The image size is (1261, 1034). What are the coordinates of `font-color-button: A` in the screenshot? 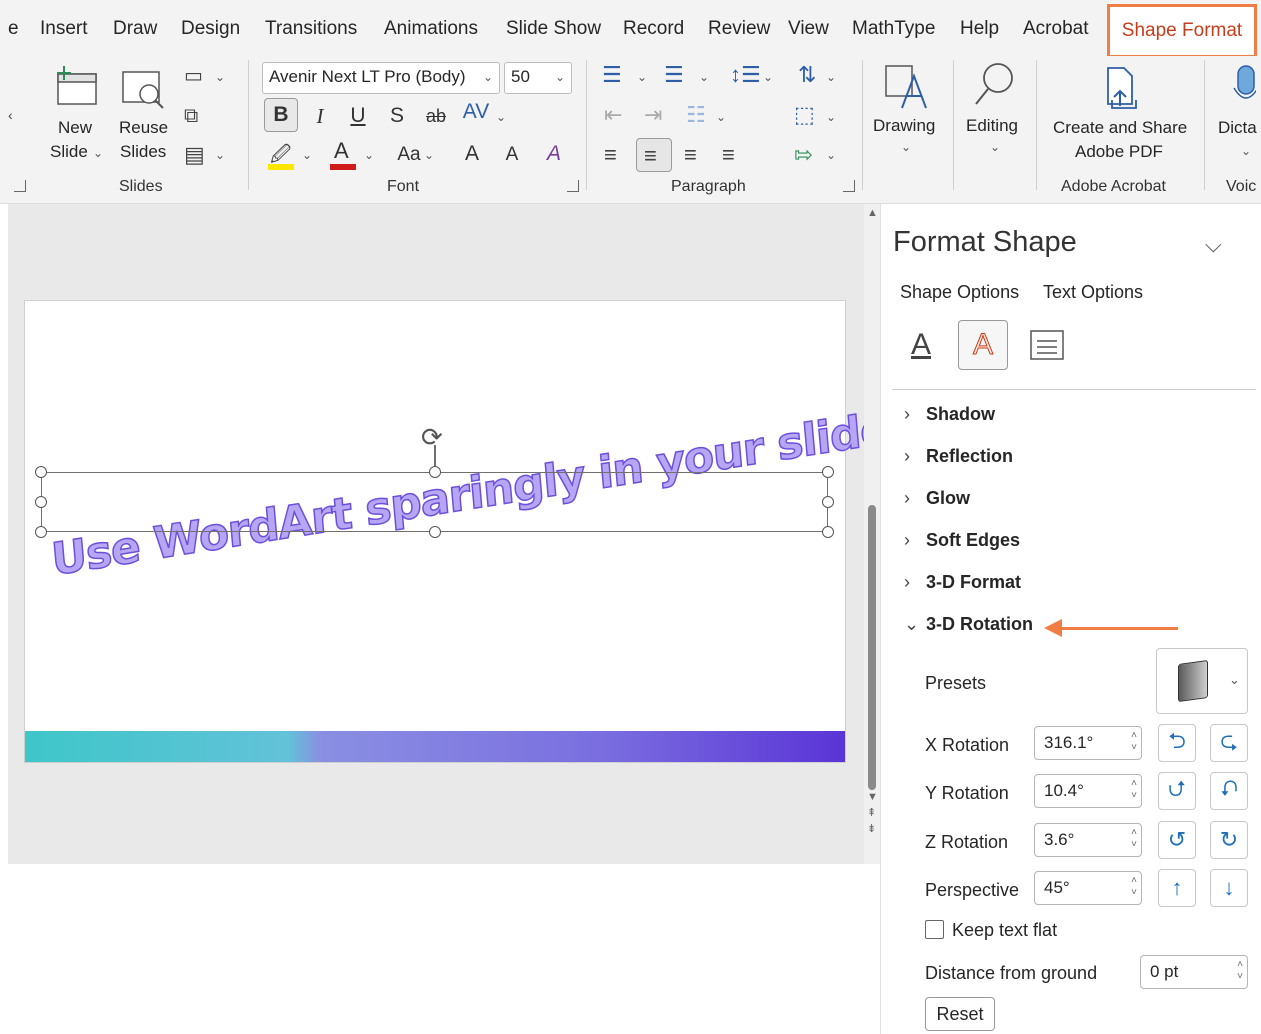 It's located at (343, 155).